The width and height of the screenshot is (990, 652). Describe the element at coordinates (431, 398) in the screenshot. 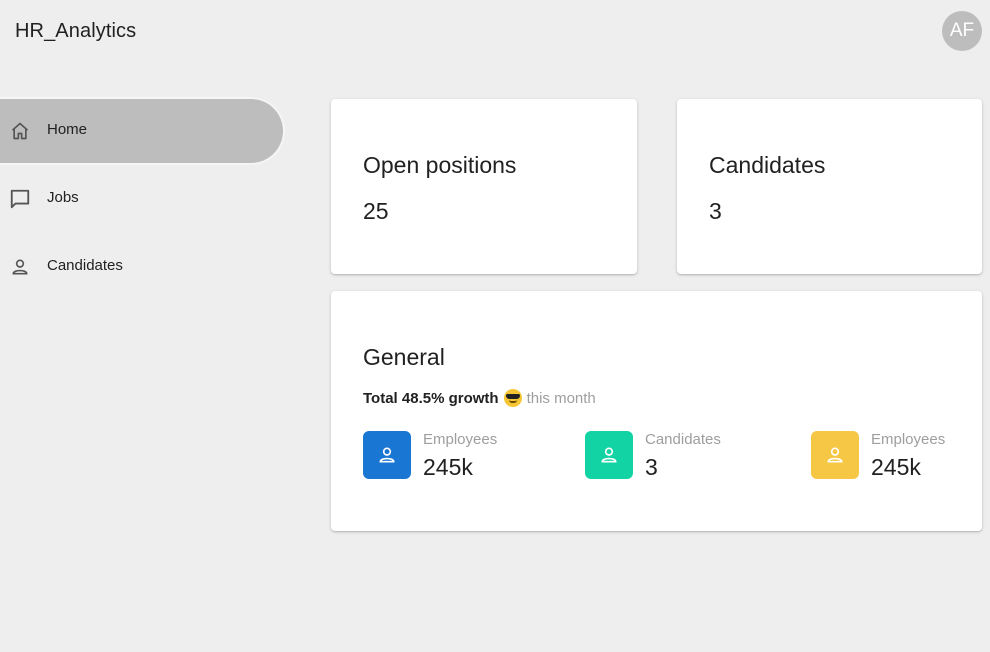

I see `growth-text: Total 48.5% growth` at that location.